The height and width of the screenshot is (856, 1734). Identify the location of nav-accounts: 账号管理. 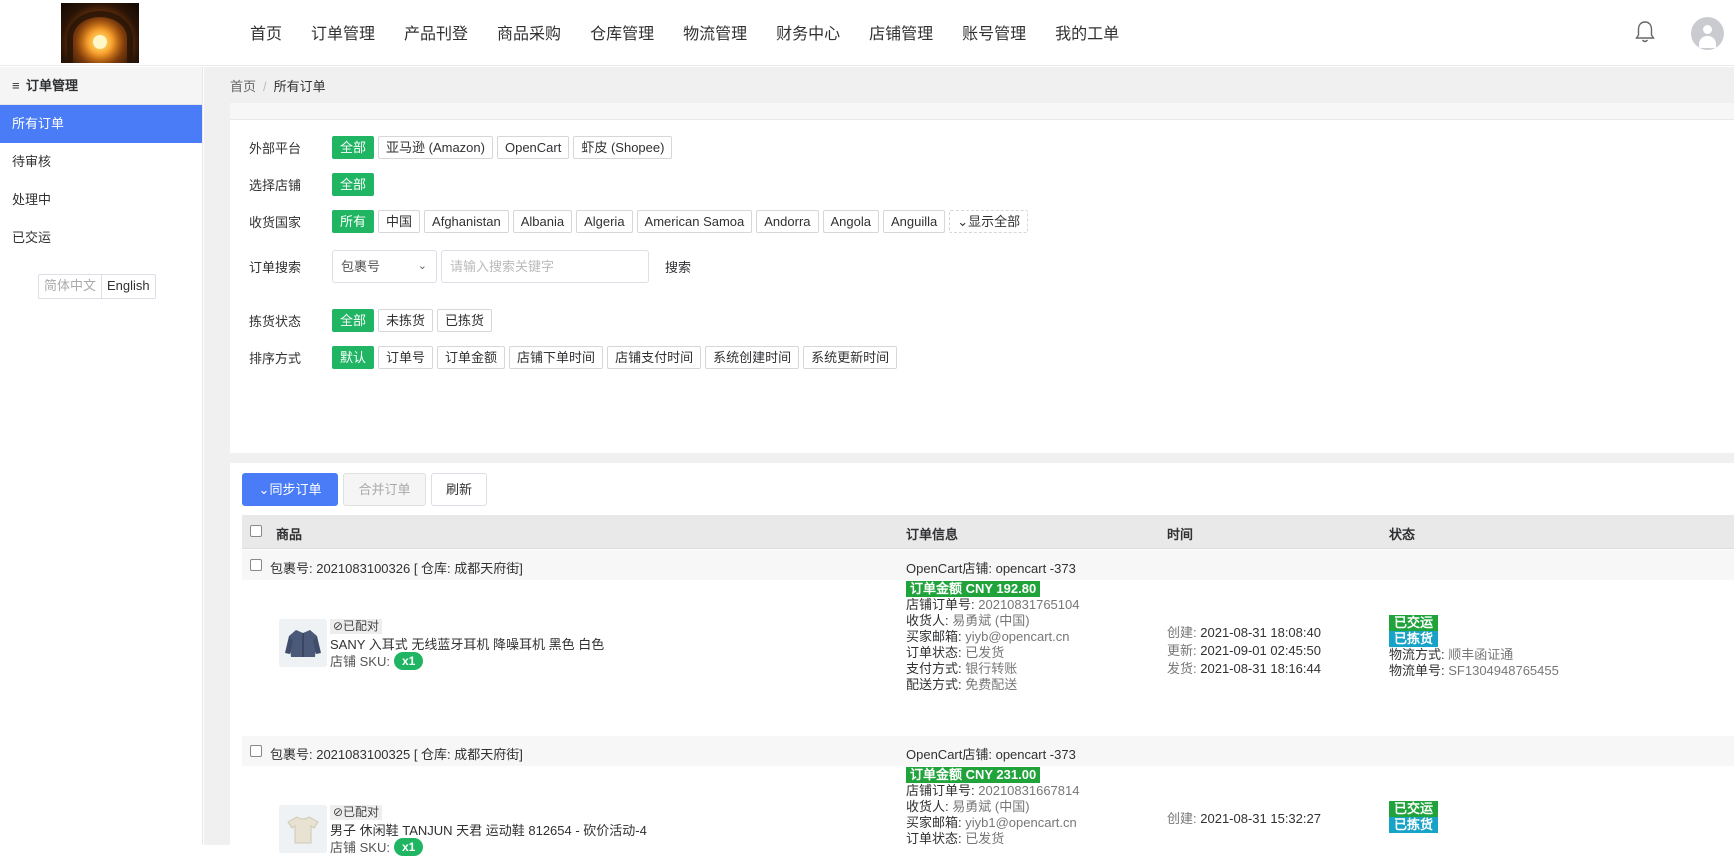
(994, 32).